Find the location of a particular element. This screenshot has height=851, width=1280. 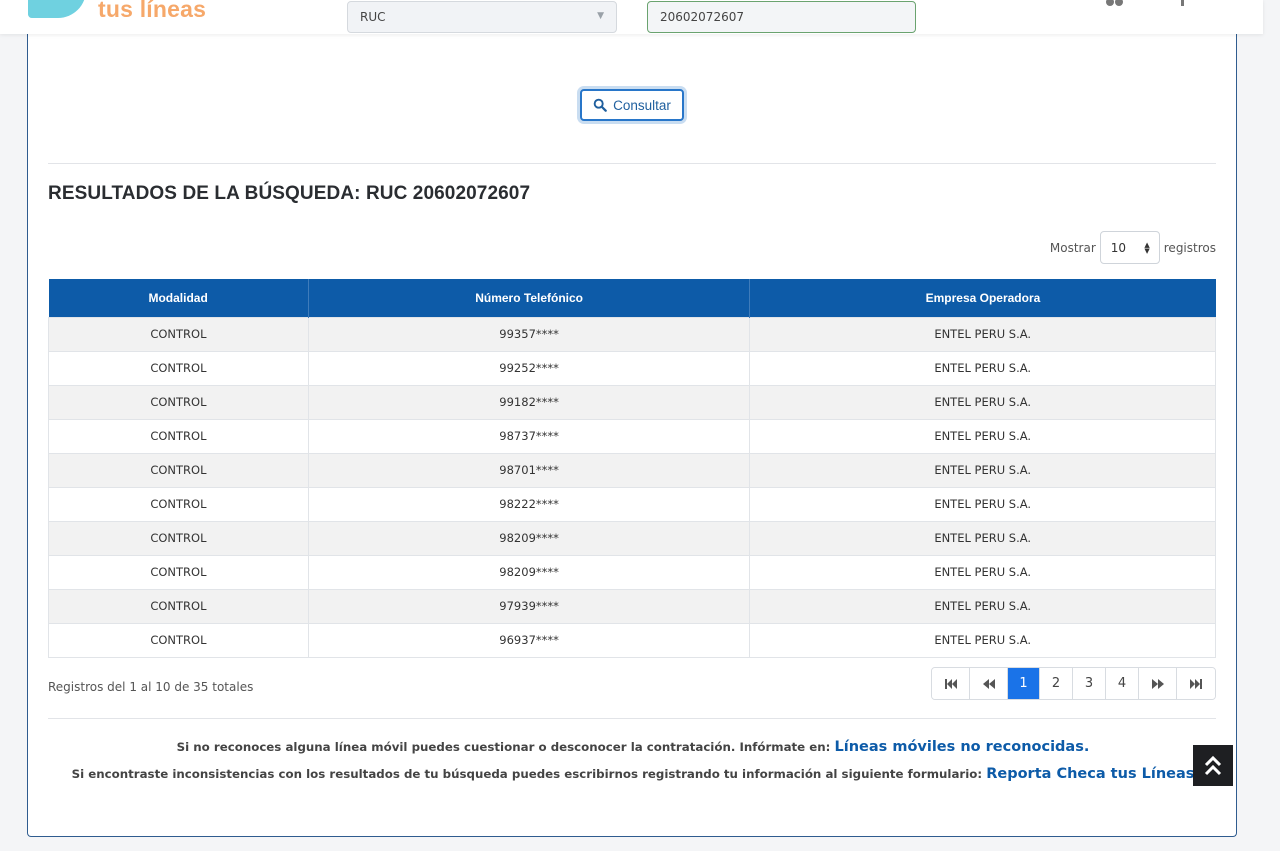

page-size-value: 10 is located at coordinates (1118, 248).